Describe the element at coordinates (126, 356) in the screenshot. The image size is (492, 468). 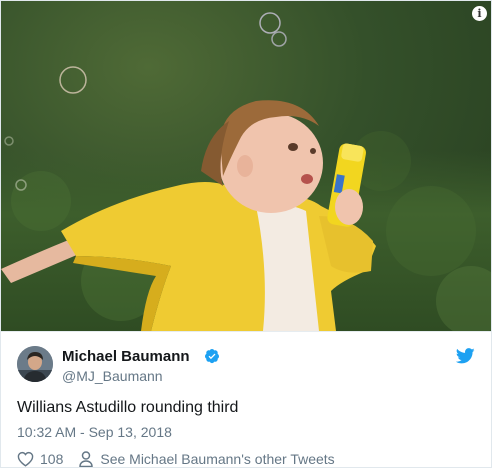
I see `author-display-name: Michael Baumann` at that location.